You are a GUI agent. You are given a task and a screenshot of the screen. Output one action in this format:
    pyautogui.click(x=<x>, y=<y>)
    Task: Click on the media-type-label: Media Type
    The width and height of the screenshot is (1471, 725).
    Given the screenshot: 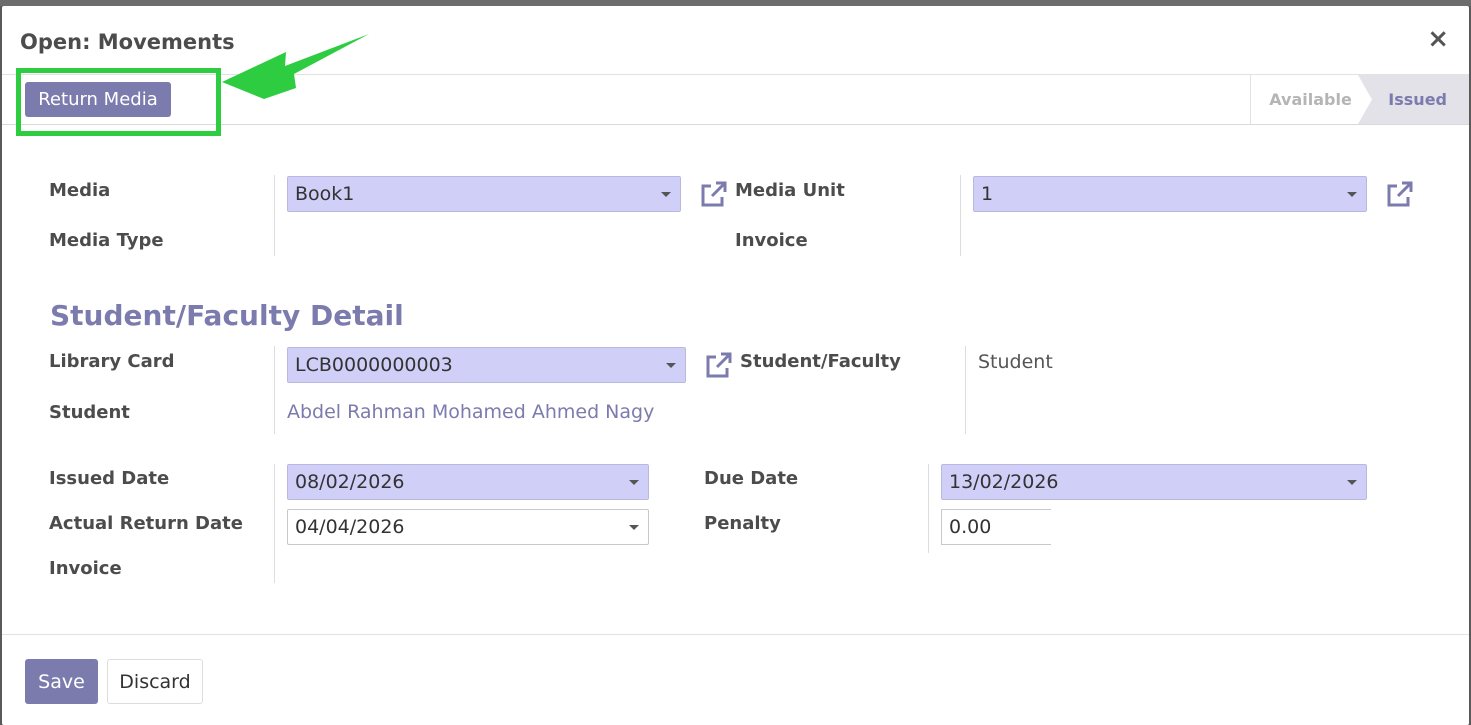 What is the action you would take?
    pyautogui.click(x=106, y=240)
    